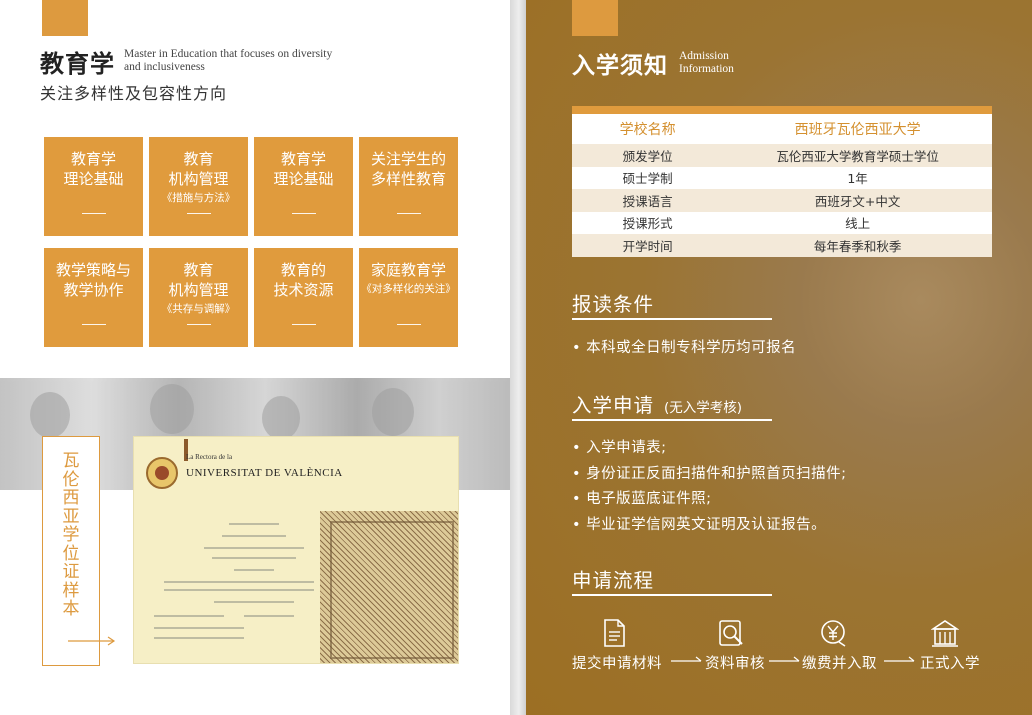  Describe the element at coordinates (950, 664) in the screenshot. I see `process-step-label: 正式入学` at that location.